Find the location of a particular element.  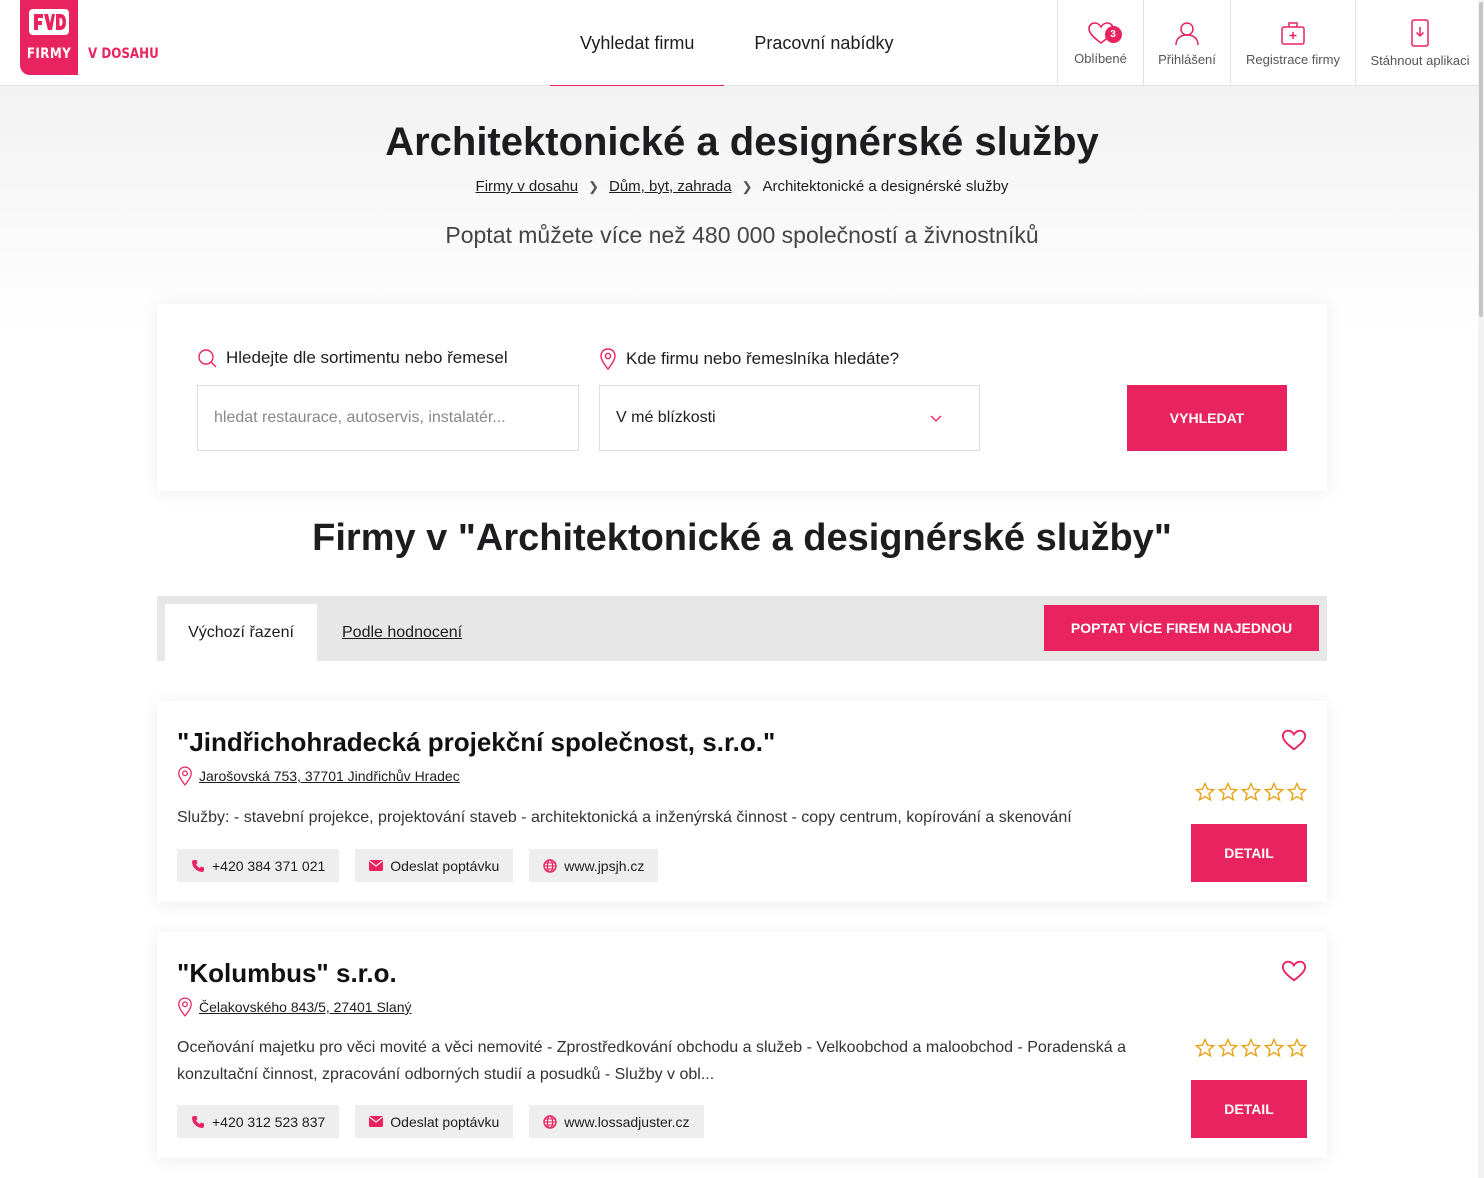

user-icon is located at coordinates (1187, 33).